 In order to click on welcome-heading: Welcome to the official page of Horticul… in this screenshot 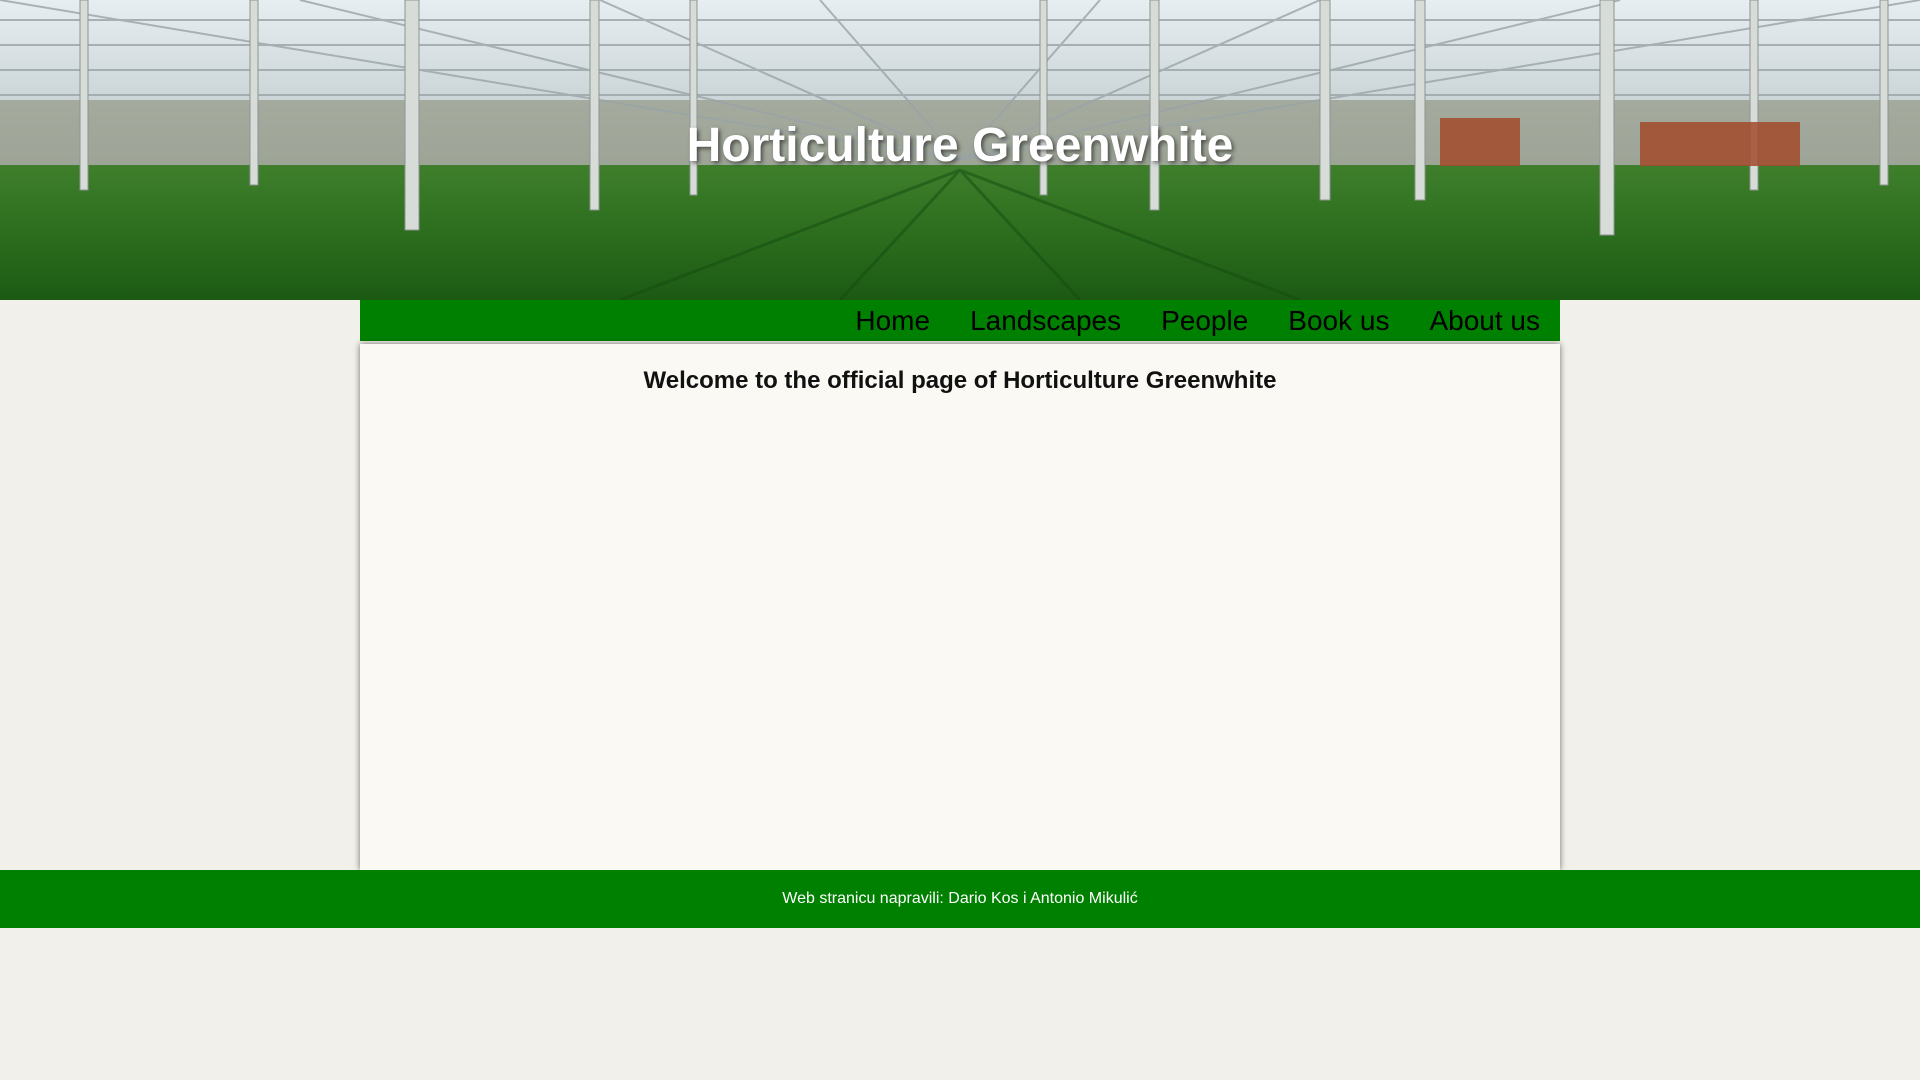, I will do `click(960, 380)`.